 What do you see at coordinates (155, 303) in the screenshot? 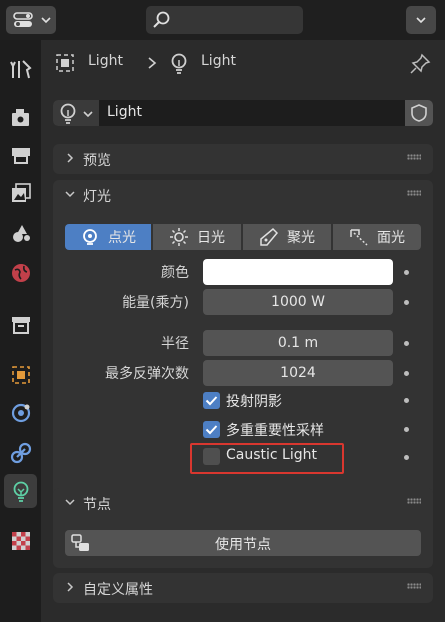
I see `power-label: 能量(乘方)` at bounding box center [155, 303].